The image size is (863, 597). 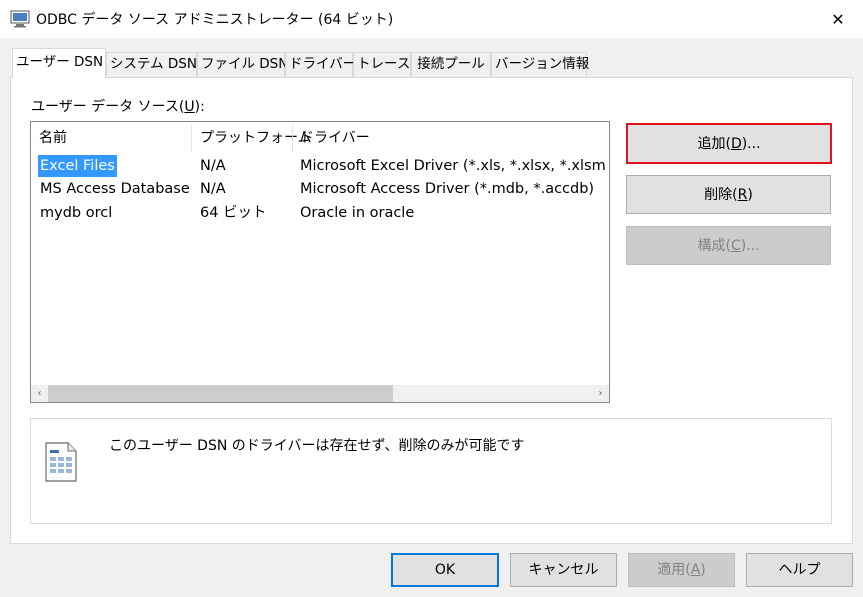 What do you see at coordinates (445, 570) in the screenshot?
I see `ok-button: OK` at bounding box center [445, 570].